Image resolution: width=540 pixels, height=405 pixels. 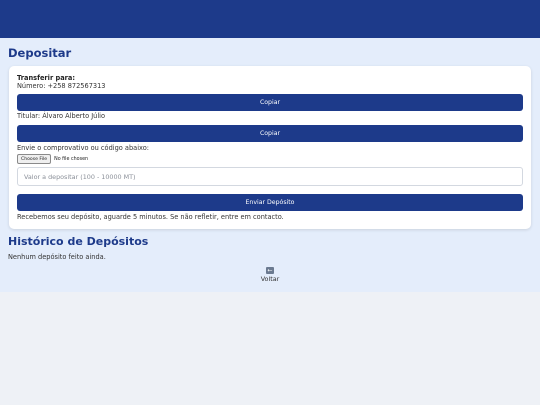 I want to click on proof-label: Envie o comprovativo ou código abaixo:, so click(x=83, y=148).